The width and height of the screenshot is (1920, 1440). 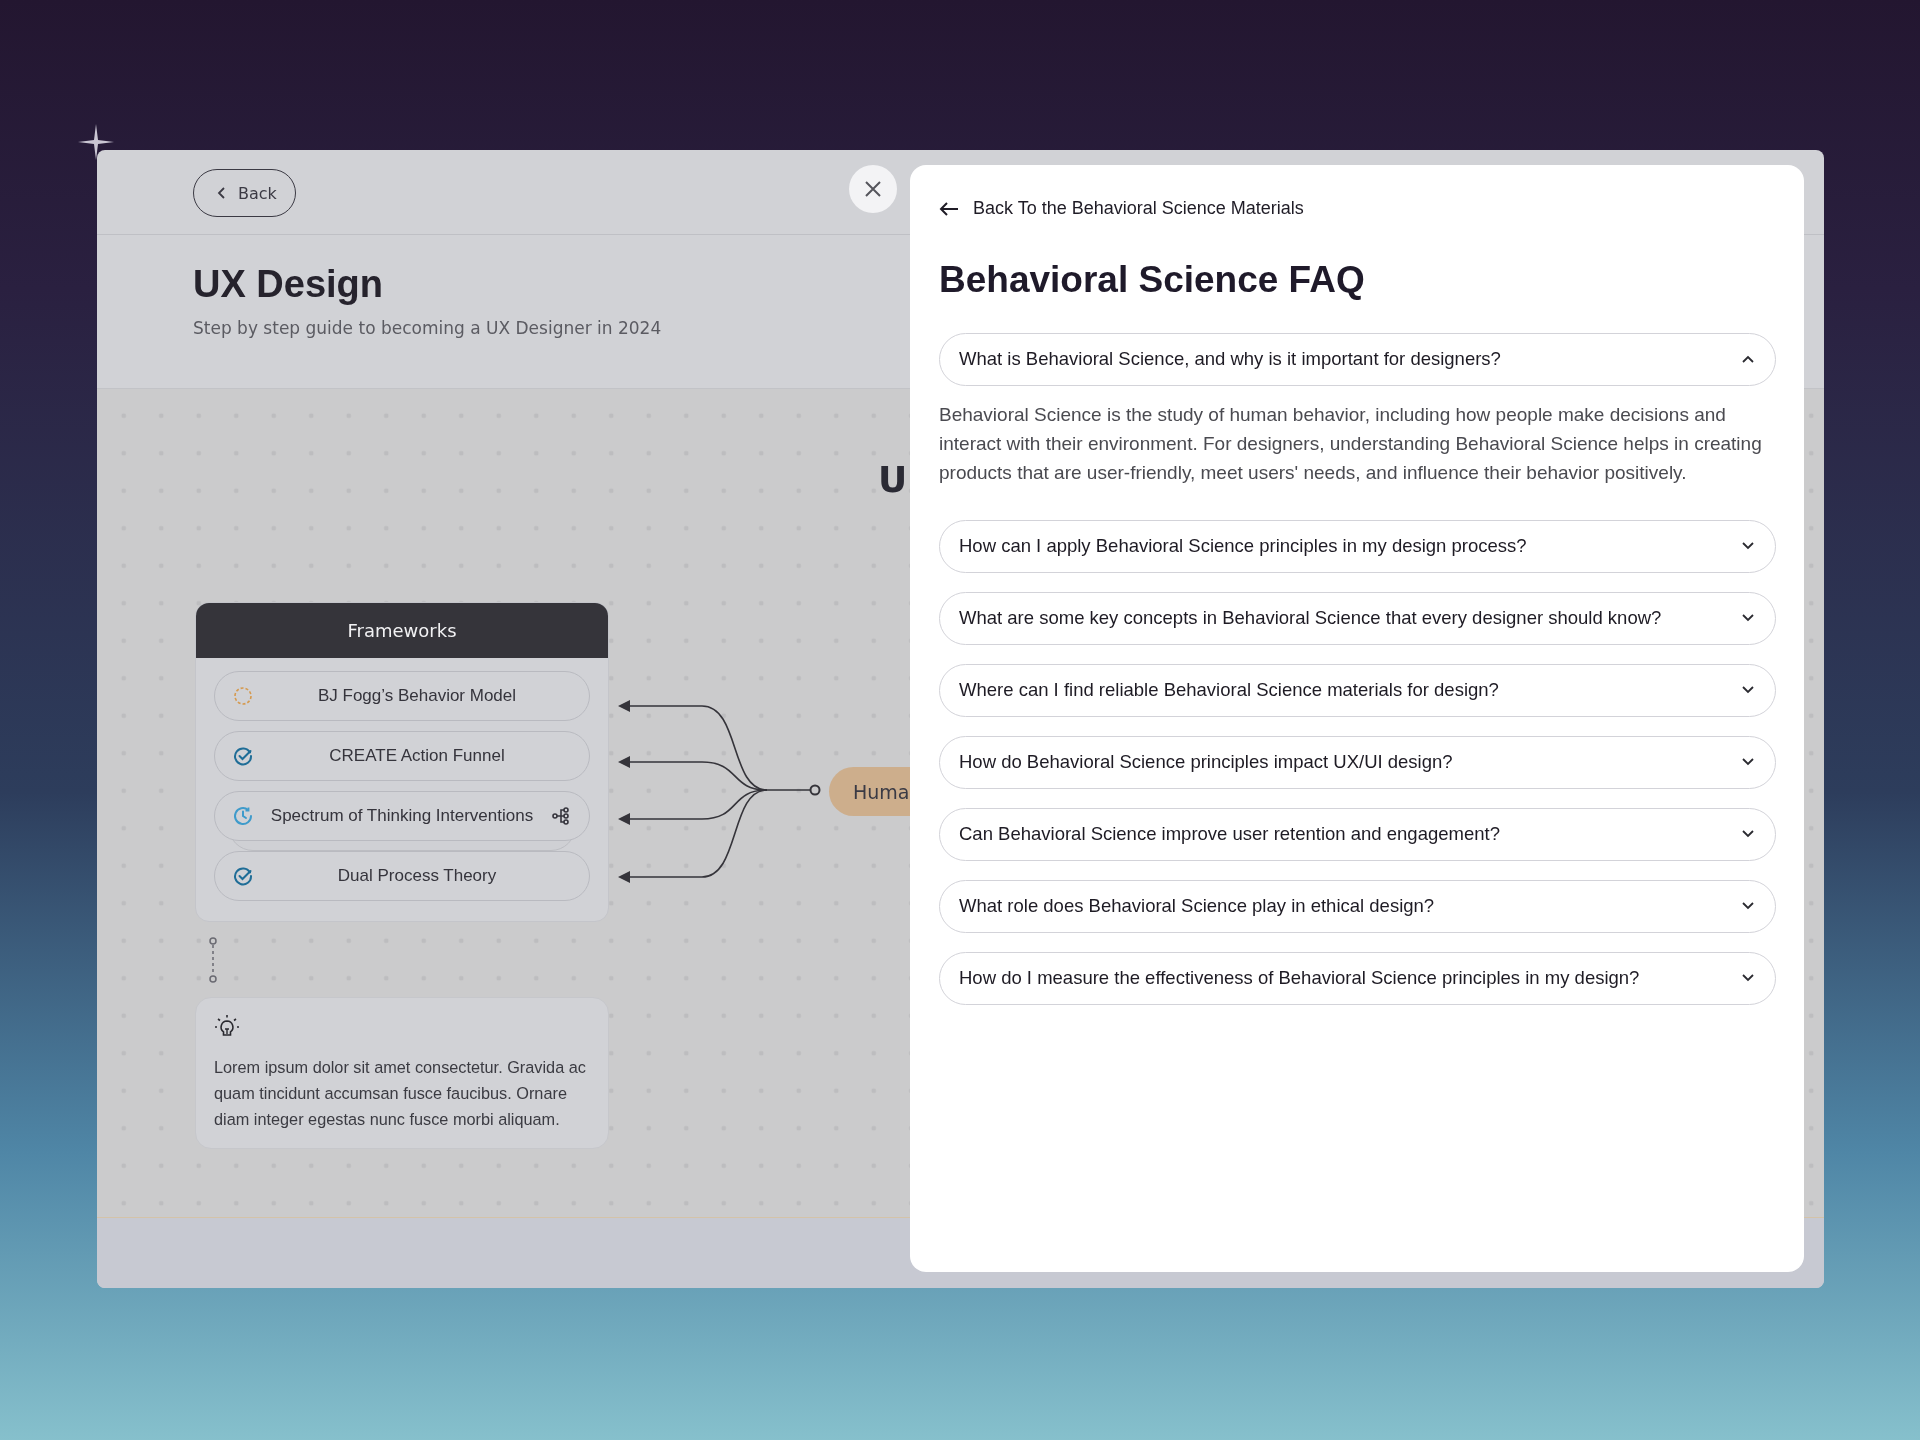 I want to click on tip-text: Lorem ipsum dolor sit amet consectetur. Gravida ac quam tincidunt accumsan fusce faucibus. Ornare diam integer egestas nunc fusce morbi aliquam., so click(x=400, y=1093).